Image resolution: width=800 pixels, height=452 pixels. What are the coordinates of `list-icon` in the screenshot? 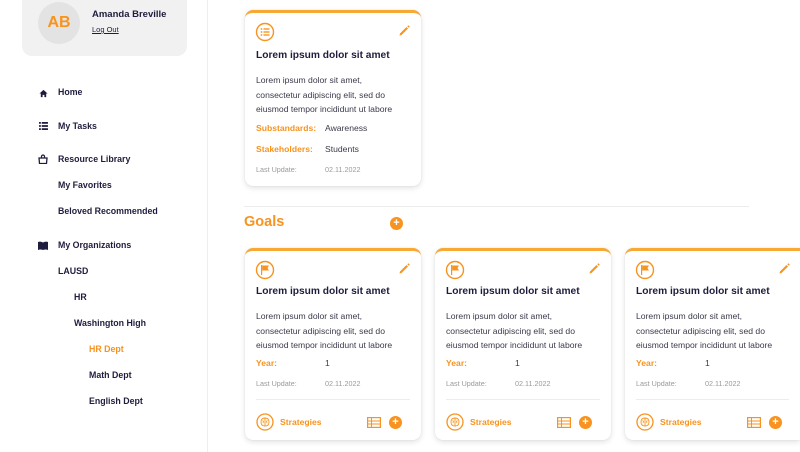 It's located at (43, 126).